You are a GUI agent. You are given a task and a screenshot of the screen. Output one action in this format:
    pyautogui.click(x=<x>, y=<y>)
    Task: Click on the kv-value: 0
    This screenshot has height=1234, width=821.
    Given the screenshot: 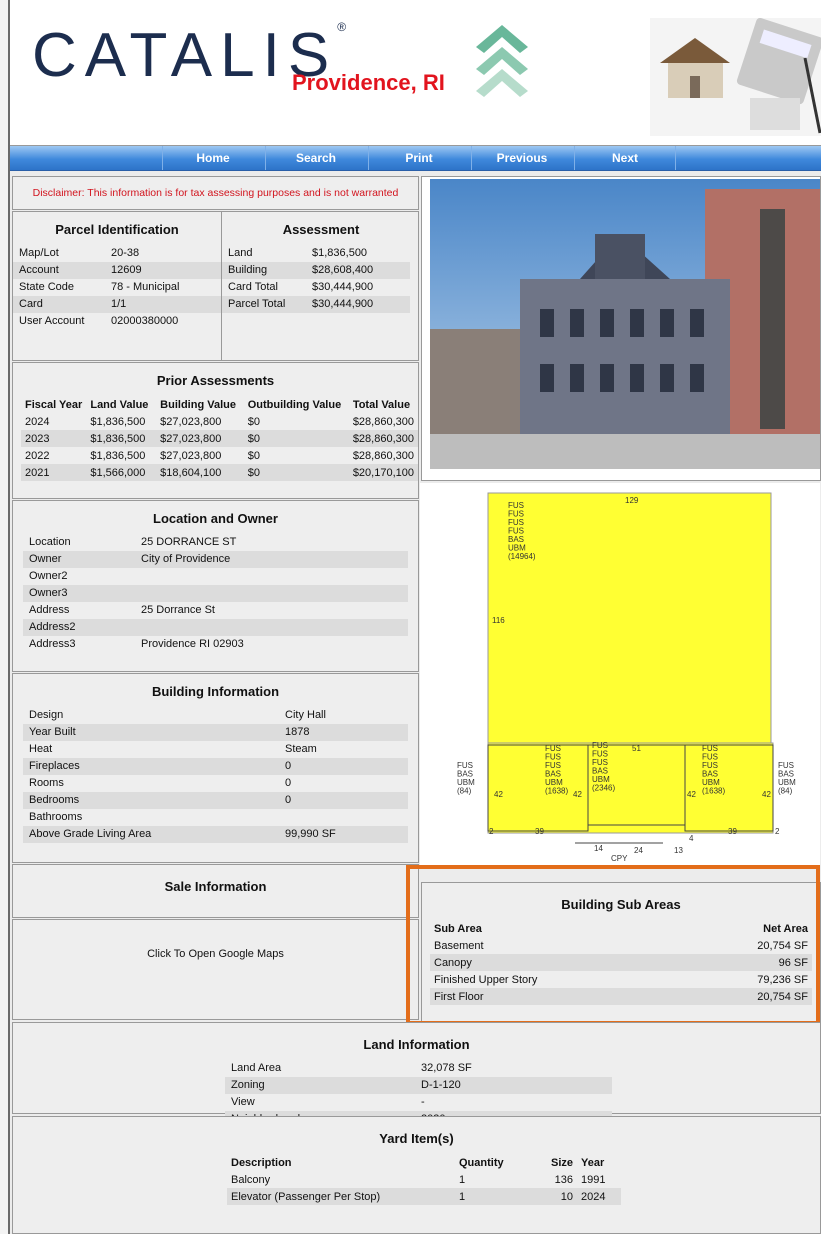 What is the action you would take?
    pyautogui.click(x=288, y=783)
    